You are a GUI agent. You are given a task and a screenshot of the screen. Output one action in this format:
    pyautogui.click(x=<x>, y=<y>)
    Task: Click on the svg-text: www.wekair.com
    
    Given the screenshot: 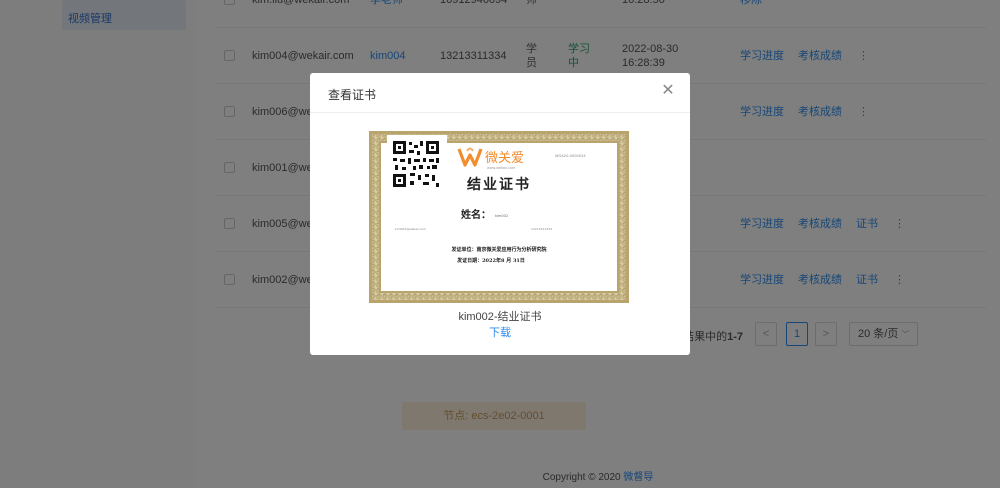 What is the action you would take?
    pyautogui.click(x=501, y=168)
    